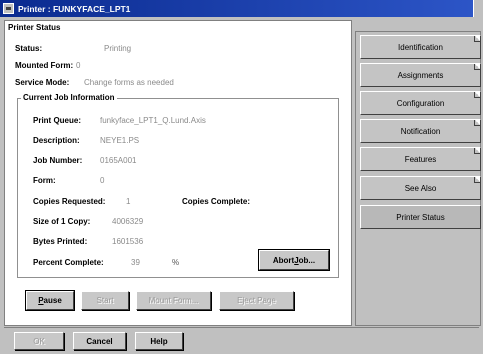  Describe the element at coordinates (56, 140) in the screenshot. I see `description-label: Description:` at that location.